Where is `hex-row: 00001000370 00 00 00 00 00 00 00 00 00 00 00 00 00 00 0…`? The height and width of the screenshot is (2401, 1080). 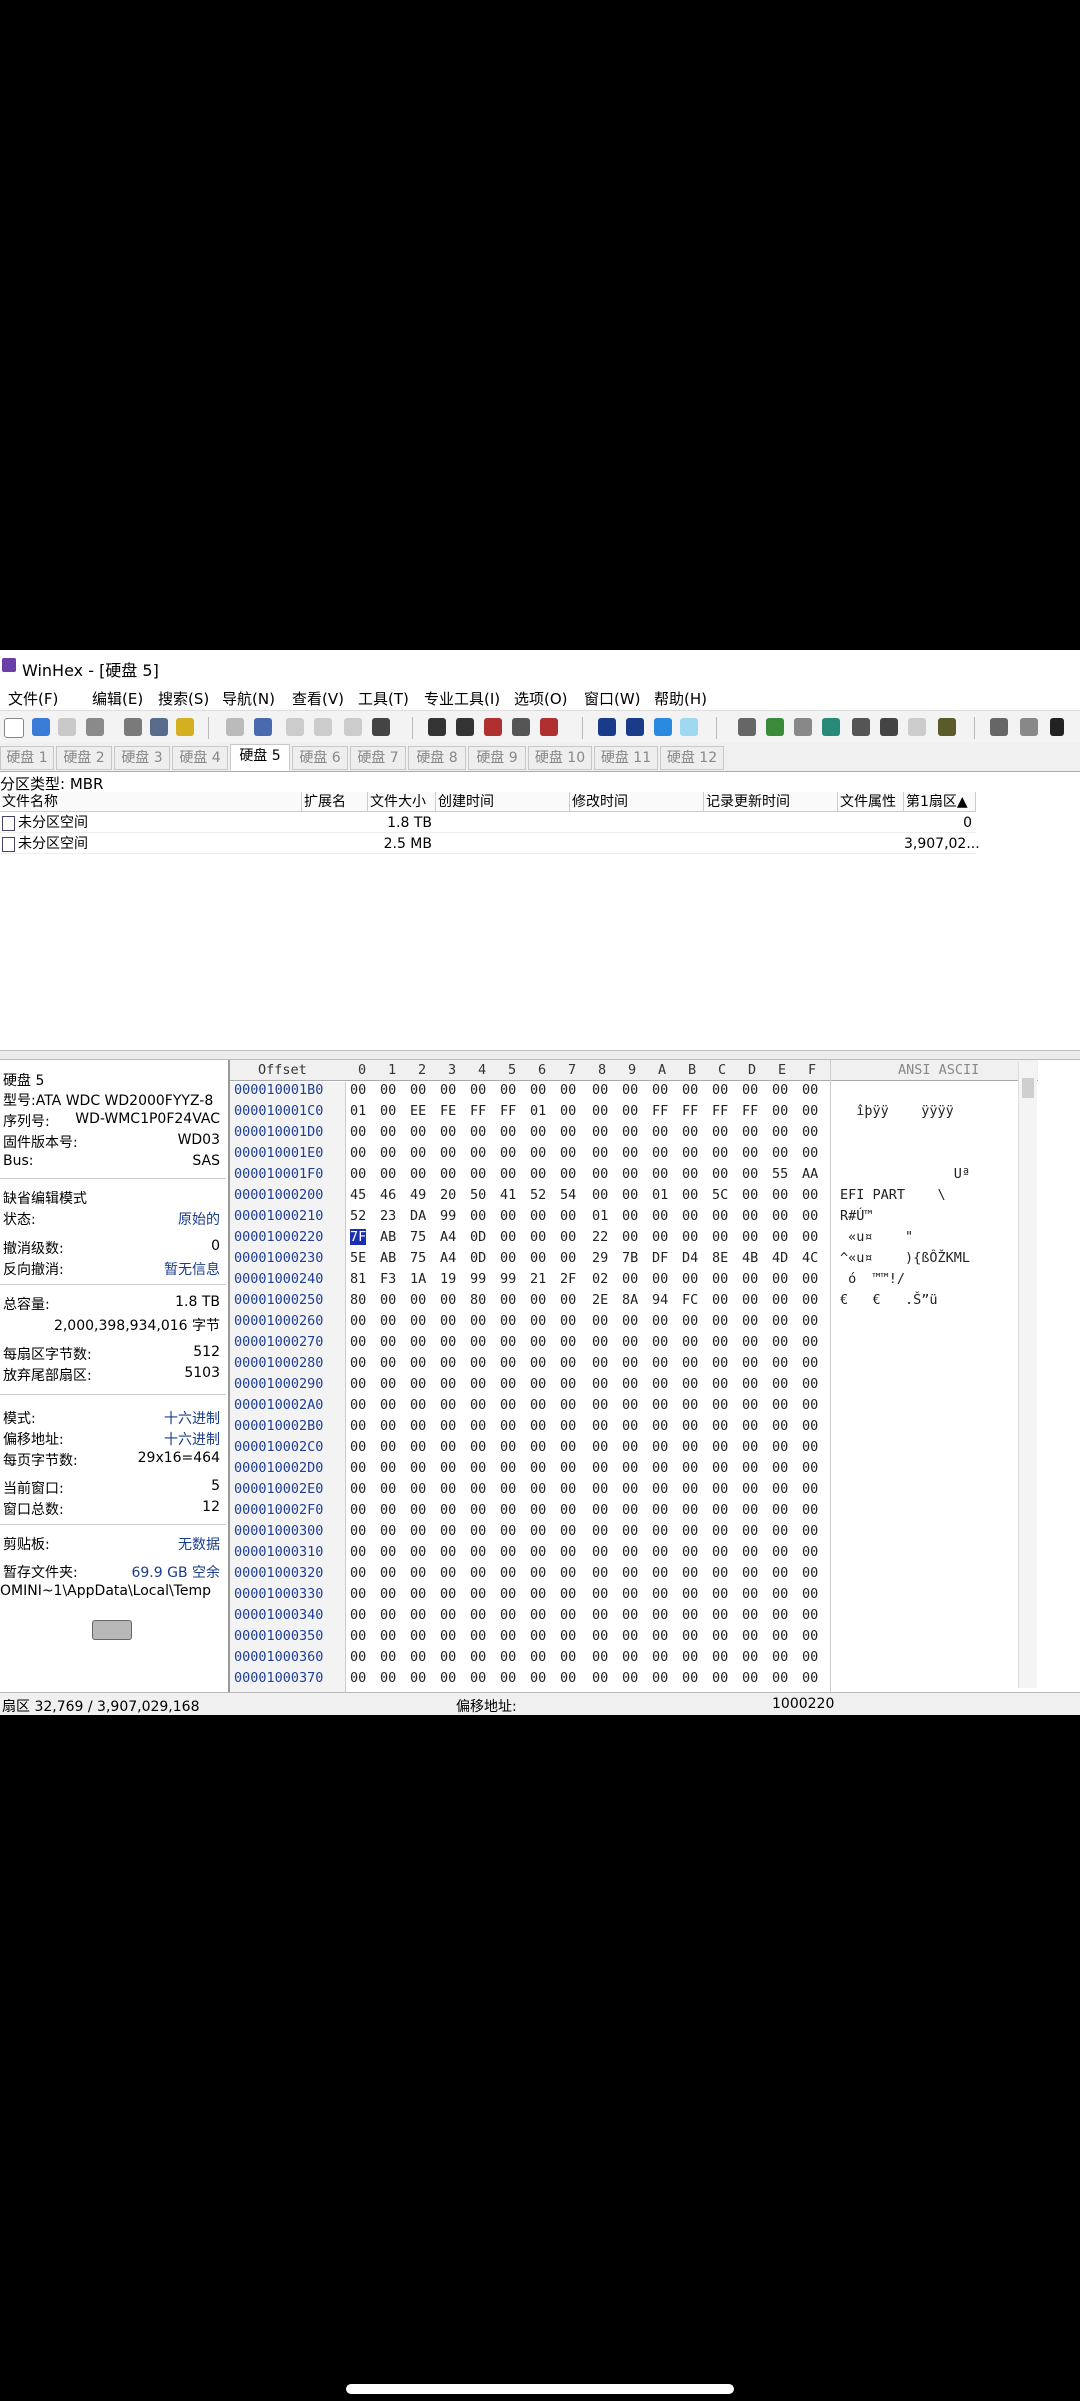
hex-row: 00001000370 00 00 00 00 00 00 00 00 00 00 00 00 00 00 0… is located at coordinates (634, 1680).